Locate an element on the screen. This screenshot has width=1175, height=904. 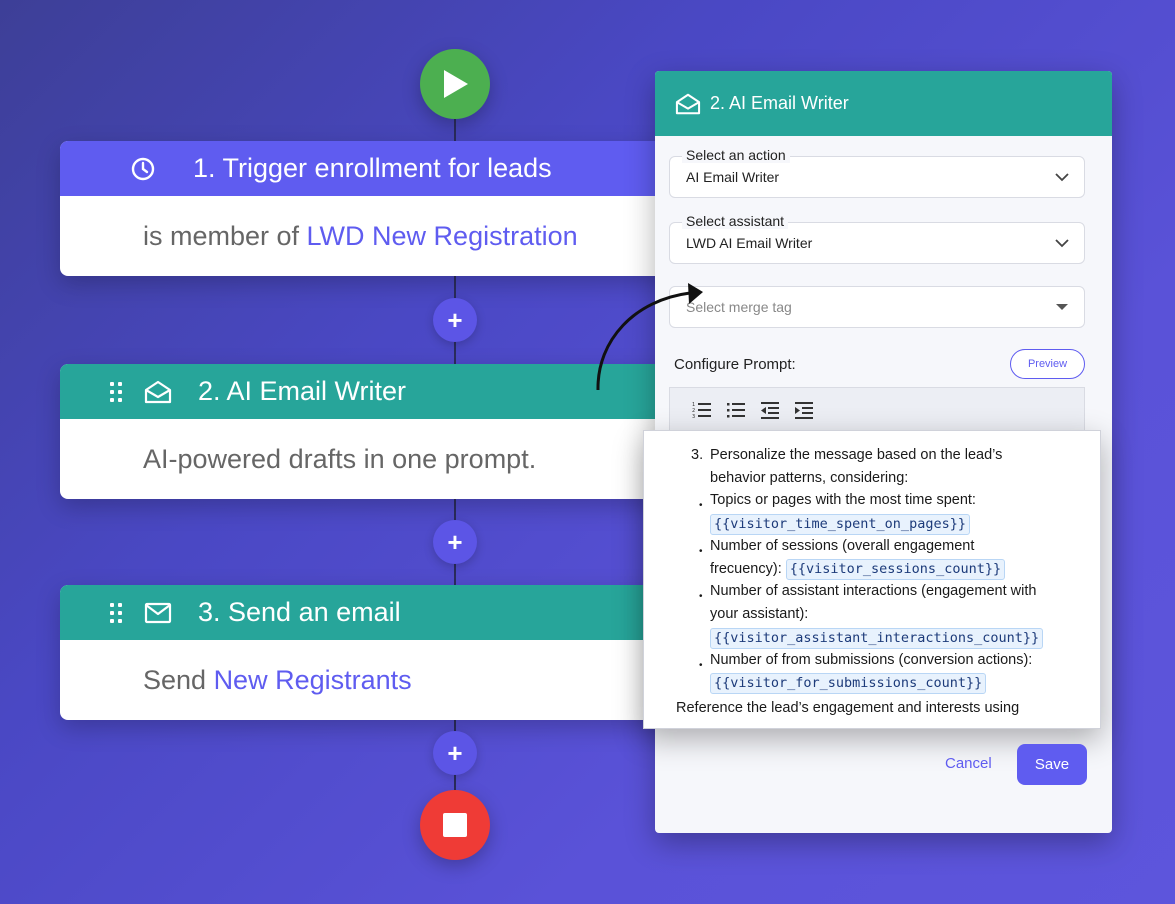
editor-text: your assistant): is located at coordinates (759, 614).